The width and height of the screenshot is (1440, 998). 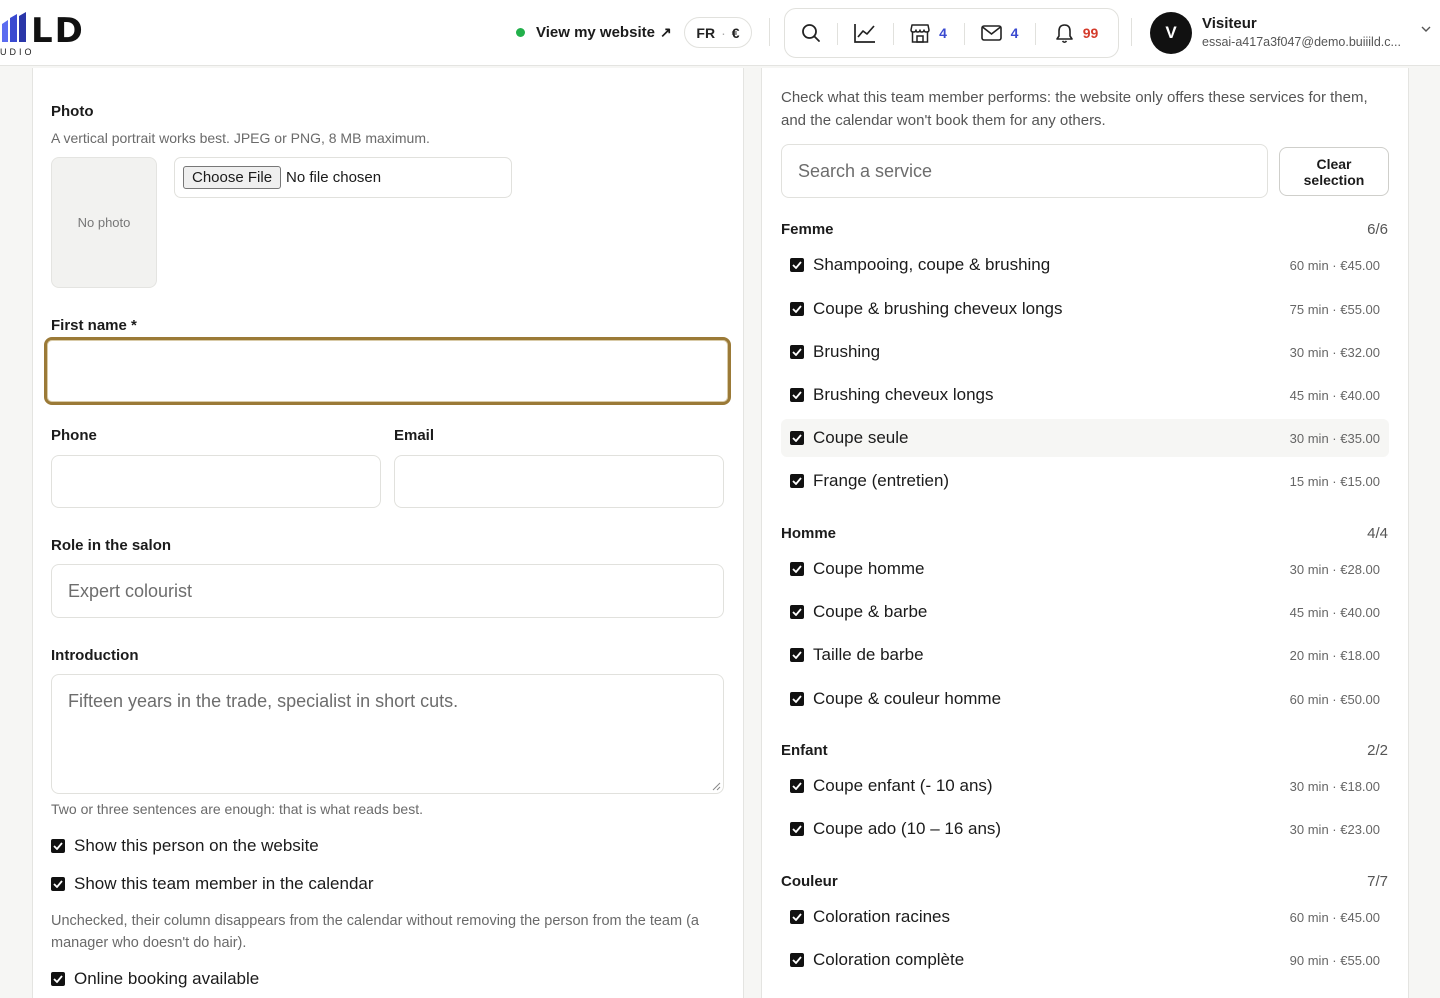 What do you see at coordinates (920, 33) in the screenshot?
I see `store-icon` at bounding box center [920, 33].